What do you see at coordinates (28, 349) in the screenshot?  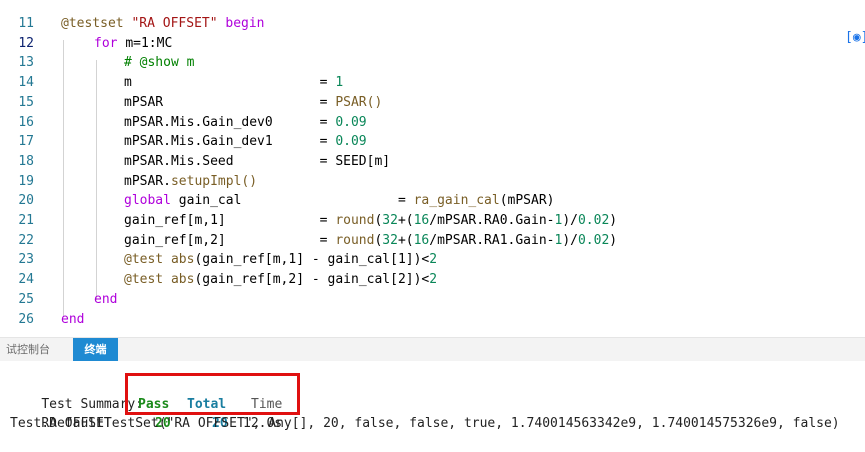 I see `tab-debug-console: 试控制台` at bounding box center [28, 349].